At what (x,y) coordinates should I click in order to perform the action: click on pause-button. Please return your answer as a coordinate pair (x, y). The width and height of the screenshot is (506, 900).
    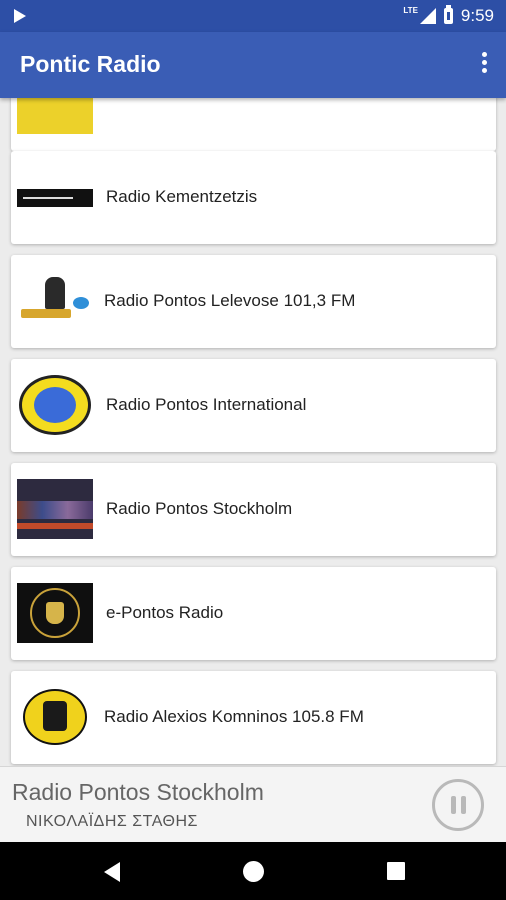
    Looking at the image, I should click on (458, 805).